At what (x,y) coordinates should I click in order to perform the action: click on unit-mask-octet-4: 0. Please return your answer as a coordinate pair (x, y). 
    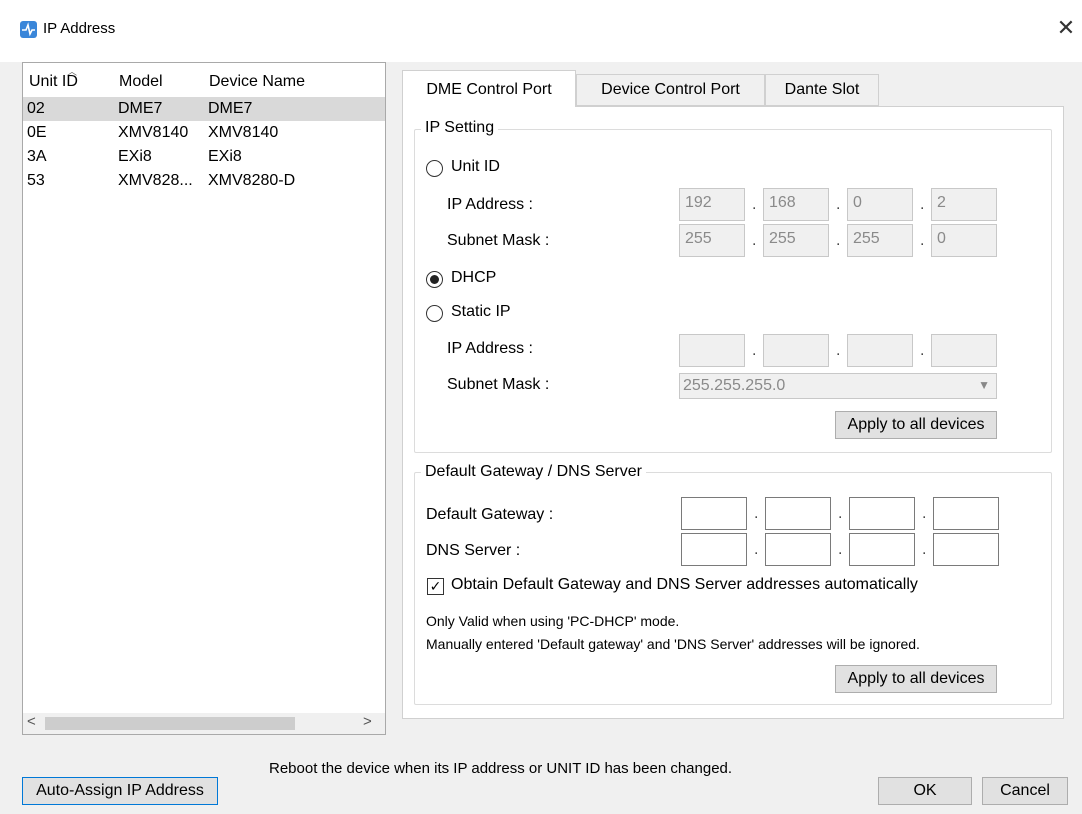
    Looking at the image, I should click on (964, 240).